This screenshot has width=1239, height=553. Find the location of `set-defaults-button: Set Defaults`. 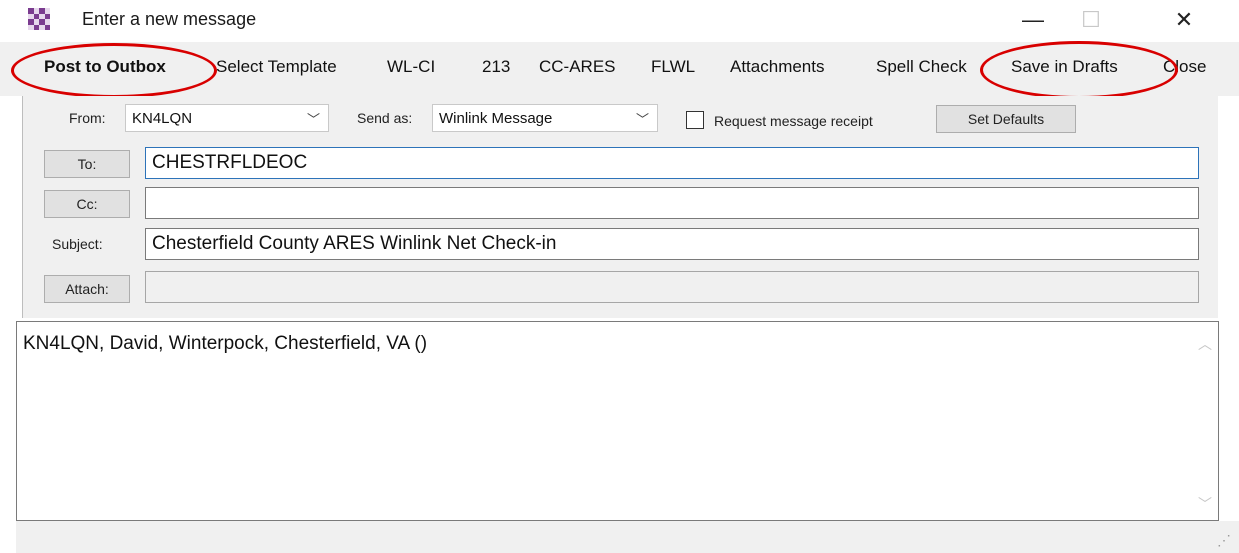

set-defaults-button: Set Defaults is located at coordinates (1006, 119).